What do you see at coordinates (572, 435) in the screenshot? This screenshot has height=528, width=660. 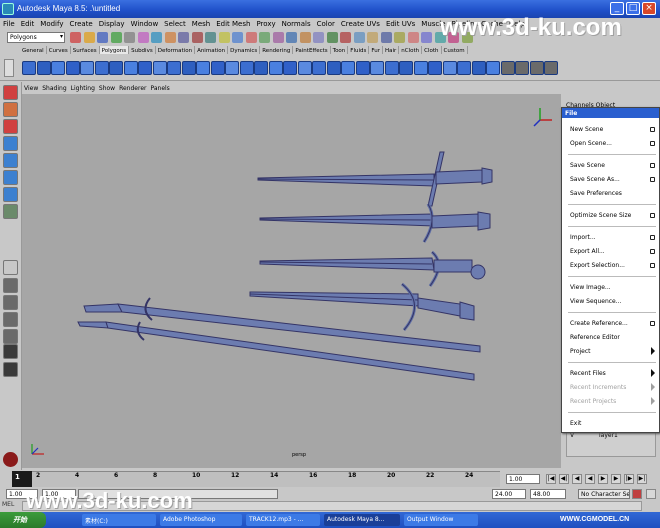 I see `layer-visibility-toggle: V` at bounding box center [572, 435].